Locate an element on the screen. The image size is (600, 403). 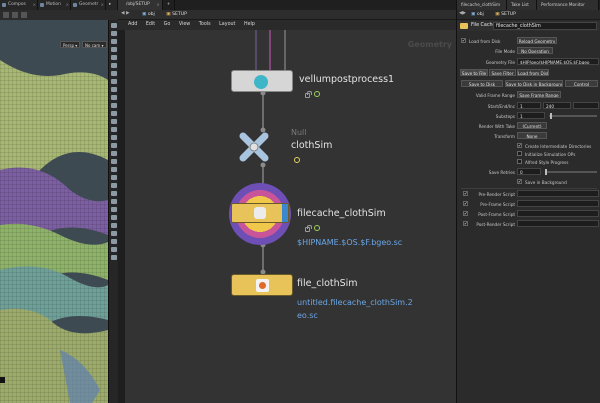
render-with-take-dropdown: (Current) is located at coordinates (532, 125).